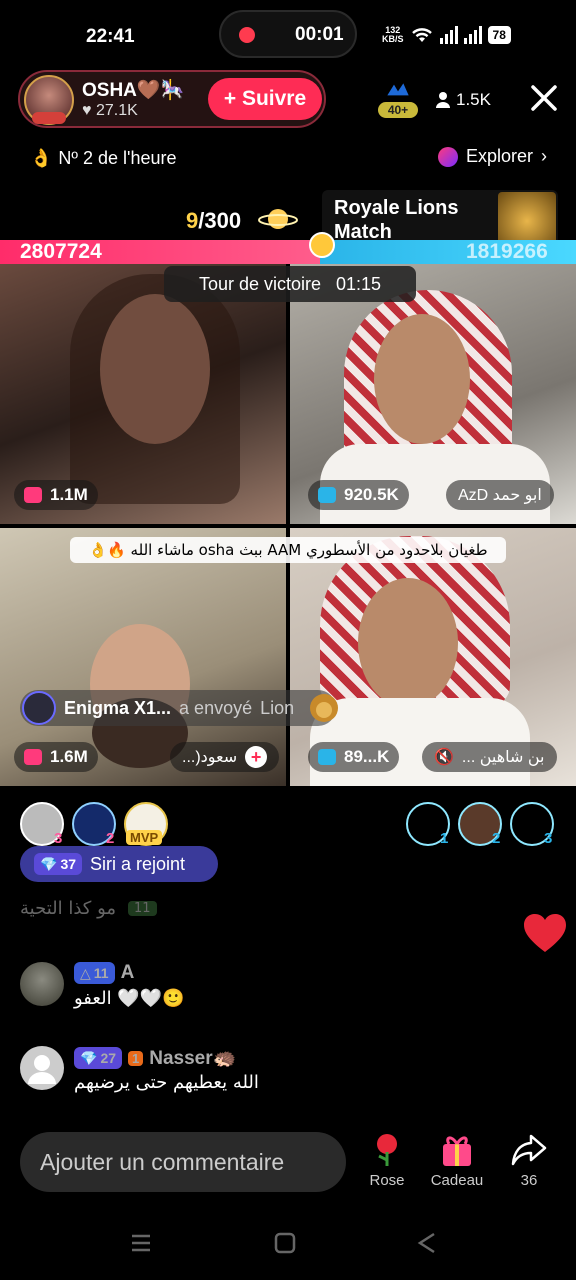  What do you see at coordinates (288, 252) in the screenshot?
I see `battle-score-bar: 2807724 1819266` at bounding box center [288, 252].